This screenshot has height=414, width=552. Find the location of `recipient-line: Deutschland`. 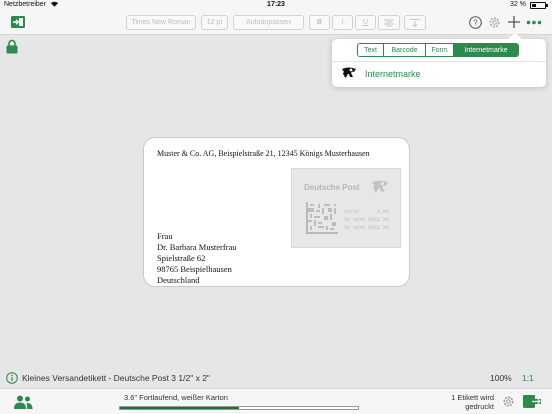

recipient-line: Deutschland is located at coordinates (178, 280).